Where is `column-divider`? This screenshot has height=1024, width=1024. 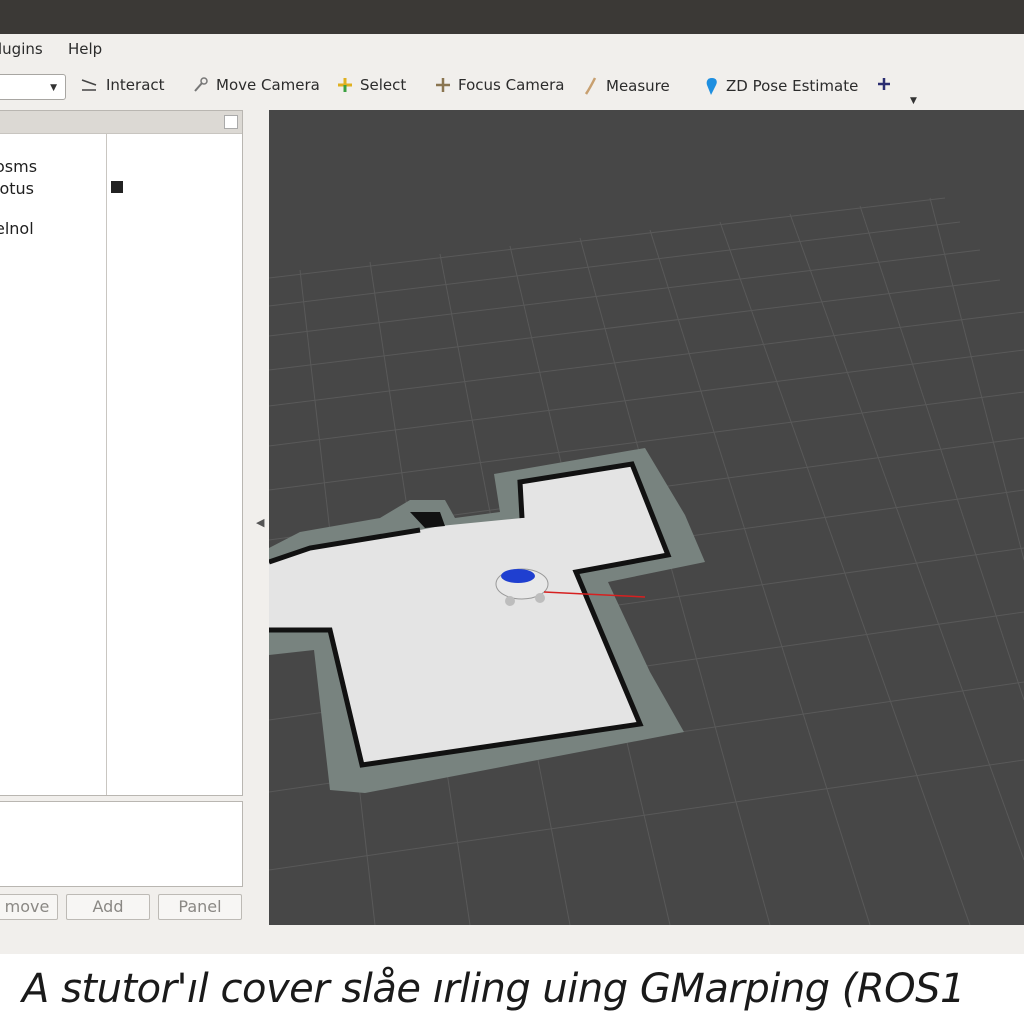 column-divider is located at coordinates (106, 464).